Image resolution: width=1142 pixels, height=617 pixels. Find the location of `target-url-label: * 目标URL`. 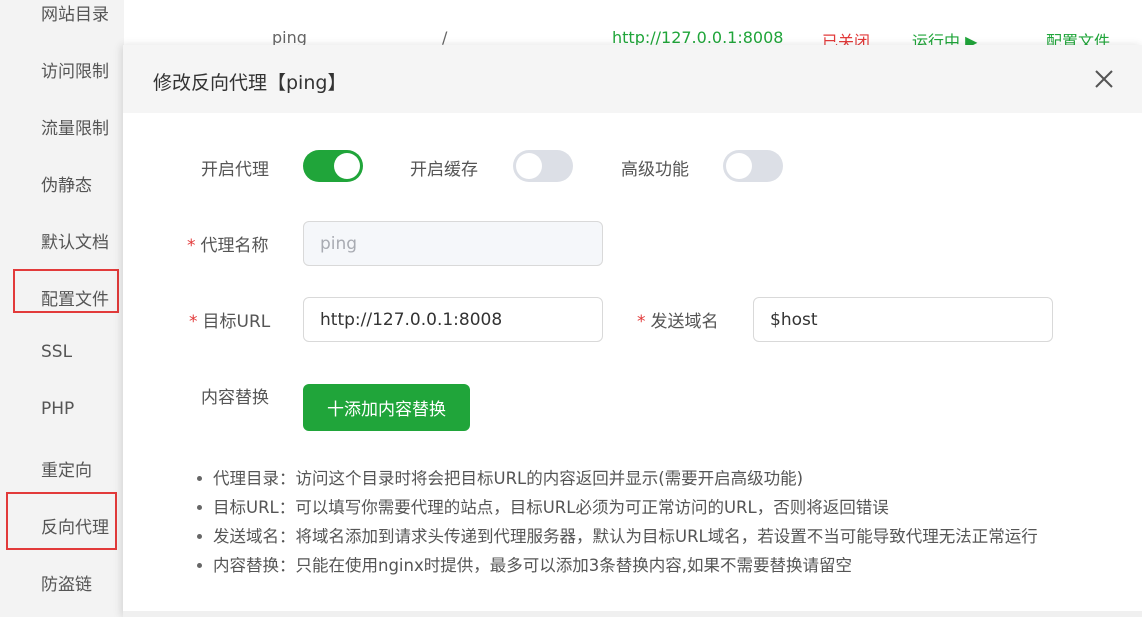

target-url-label: * 目标URL is located at coordinates (230, 322).